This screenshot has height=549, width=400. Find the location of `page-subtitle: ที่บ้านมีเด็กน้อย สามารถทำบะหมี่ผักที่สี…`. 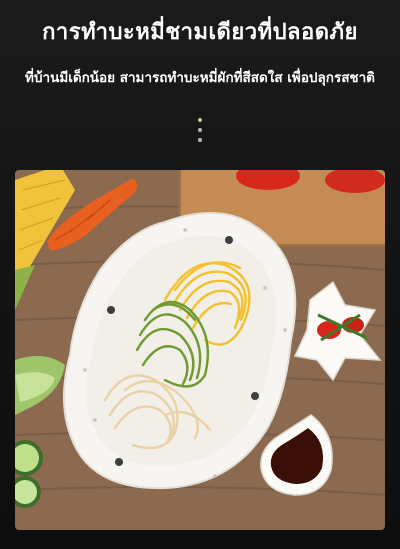

page-subtitle: ที่บ้านมีเด็กน้อย สามารถทำบะหมี่ผักที่สี… is located at coordinates (200, 78).